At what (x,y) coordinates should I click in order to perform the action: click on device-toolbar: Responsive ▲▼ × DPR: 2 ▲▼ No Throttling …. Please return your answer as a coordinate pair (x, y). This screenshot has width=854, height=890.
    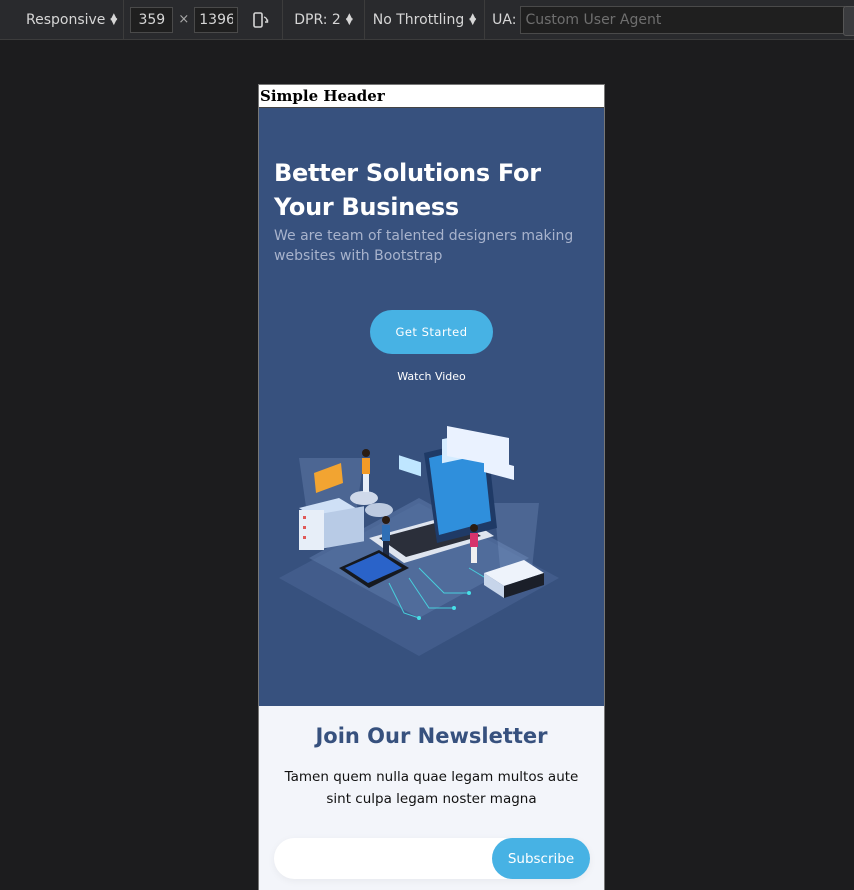
    Looking at the image, I should click on (427, 20).